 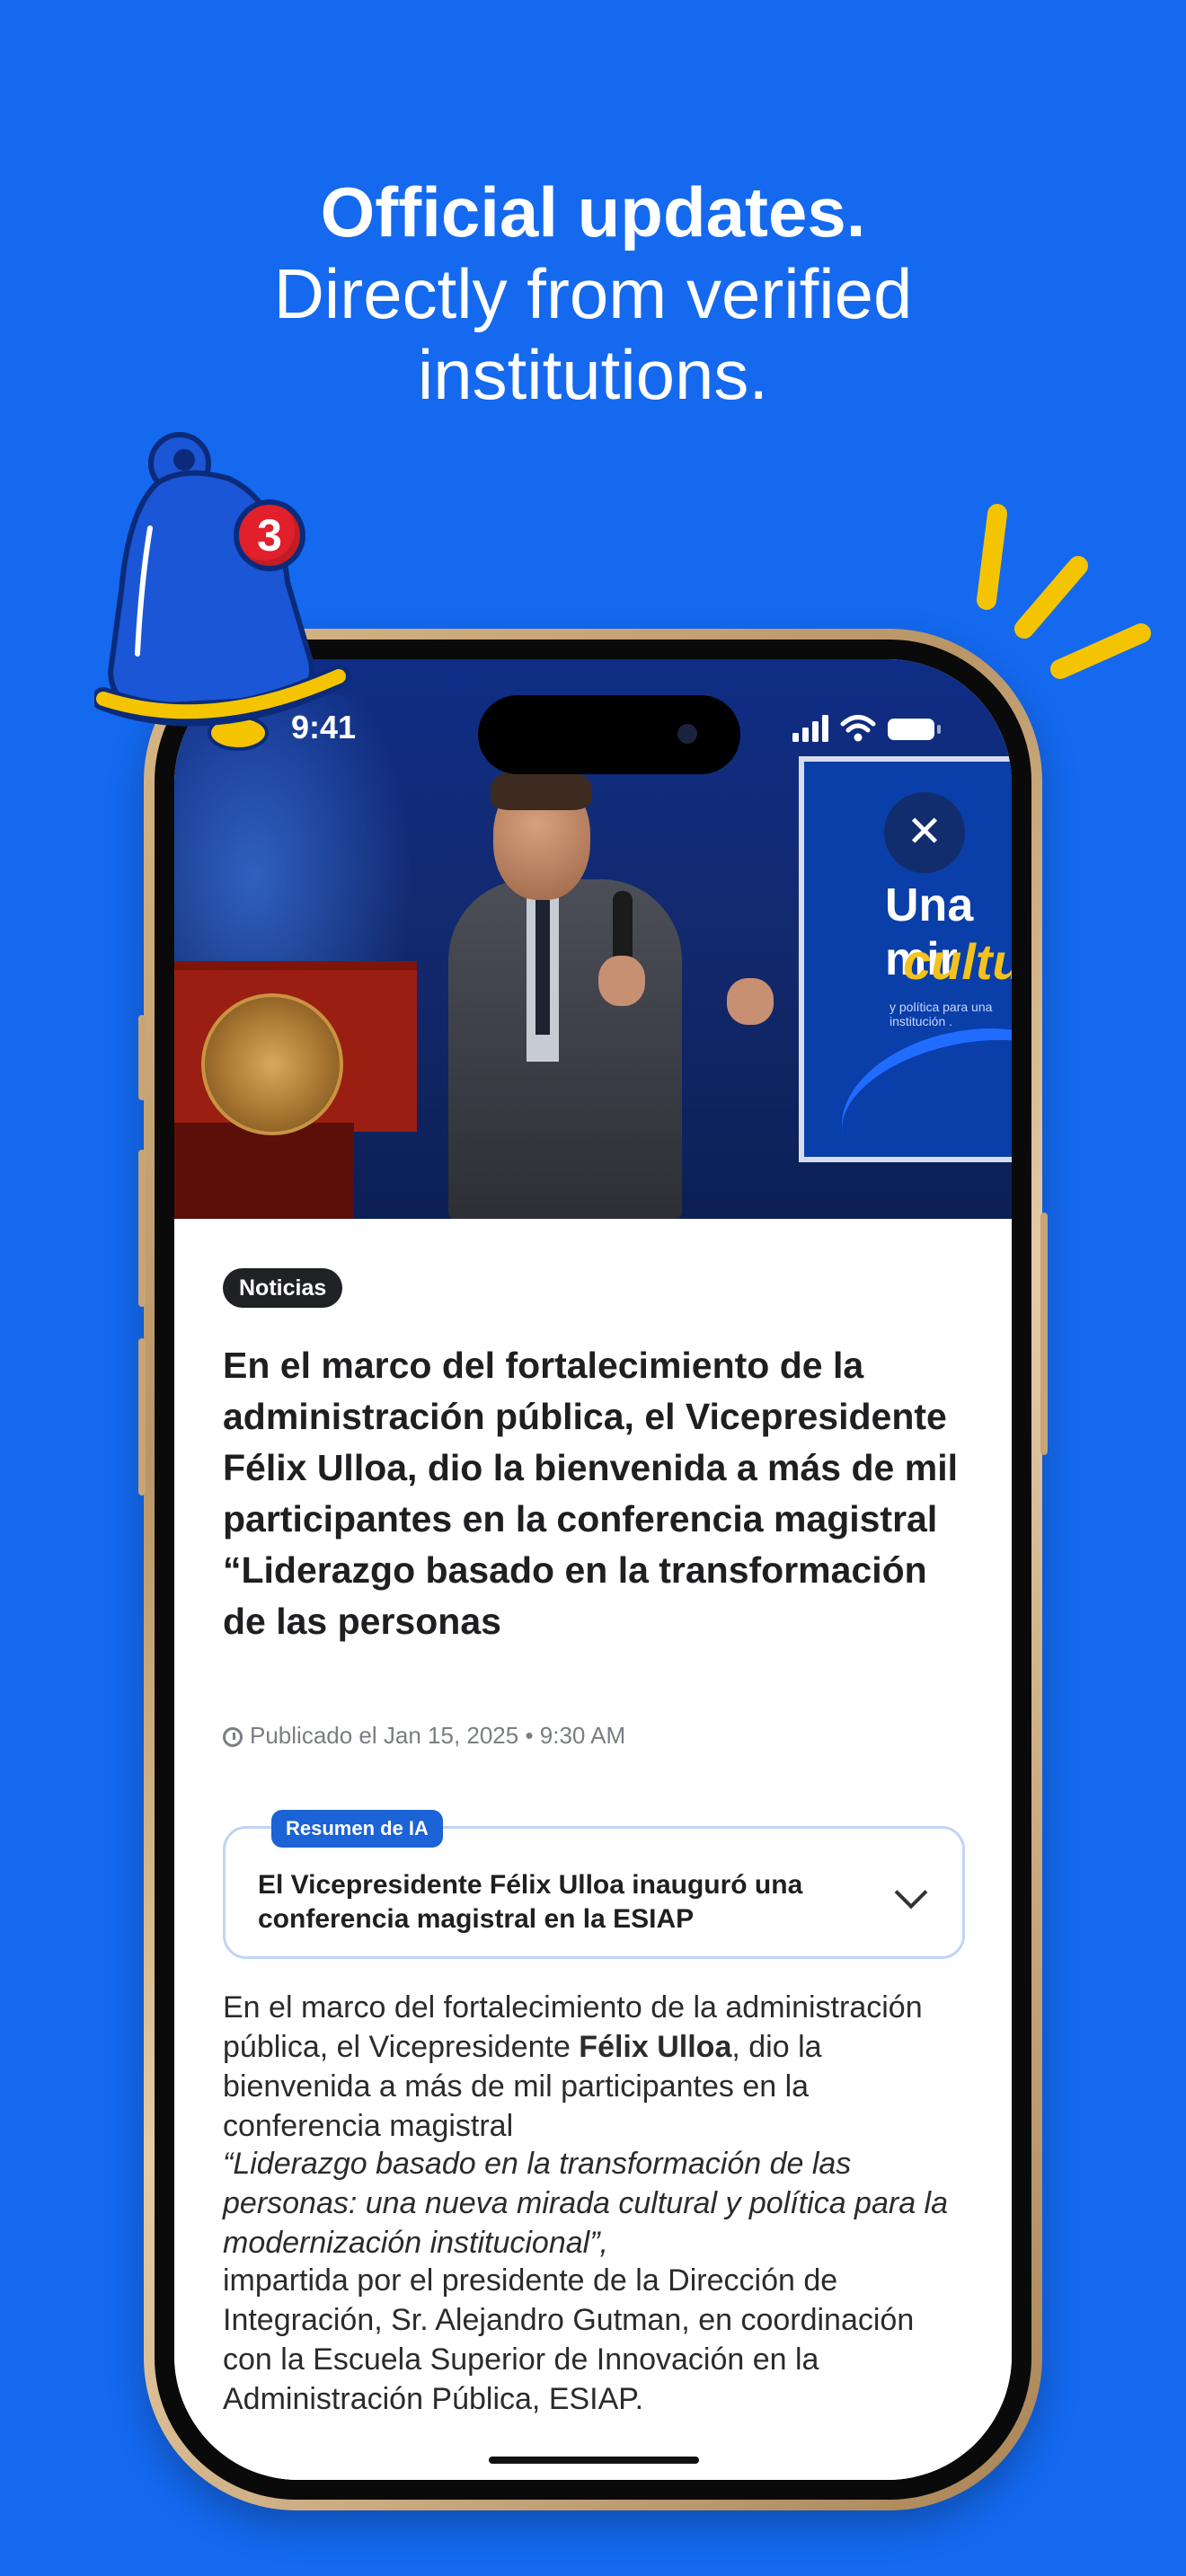 I want to click on close-icon: ✕, so click(x=924, y=832).